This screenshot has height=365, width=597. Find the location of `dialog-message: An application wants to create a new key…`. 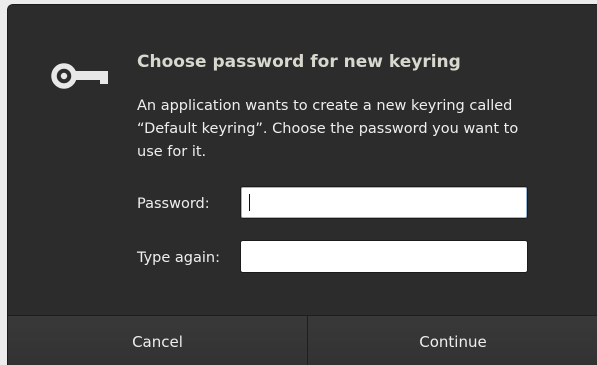

dialog-message: An application wants to create a new key… is located at coordinates (328, 129).